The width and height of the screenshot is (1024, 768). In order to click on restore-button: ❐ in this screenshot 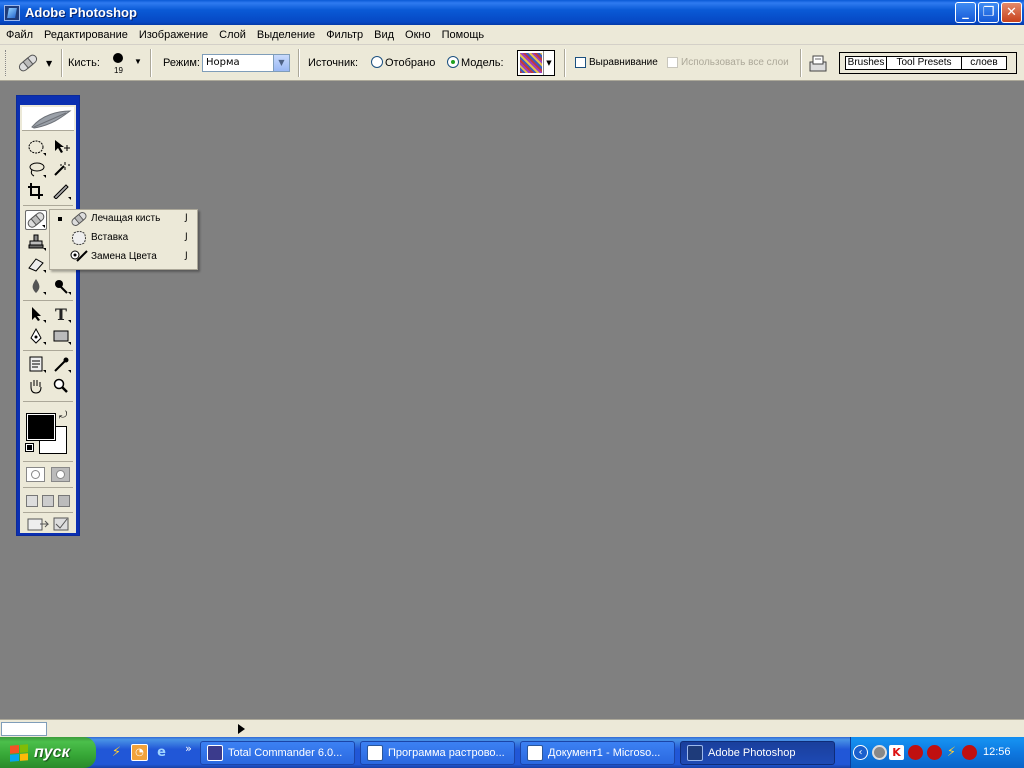, I will do `click(988, 12)`.